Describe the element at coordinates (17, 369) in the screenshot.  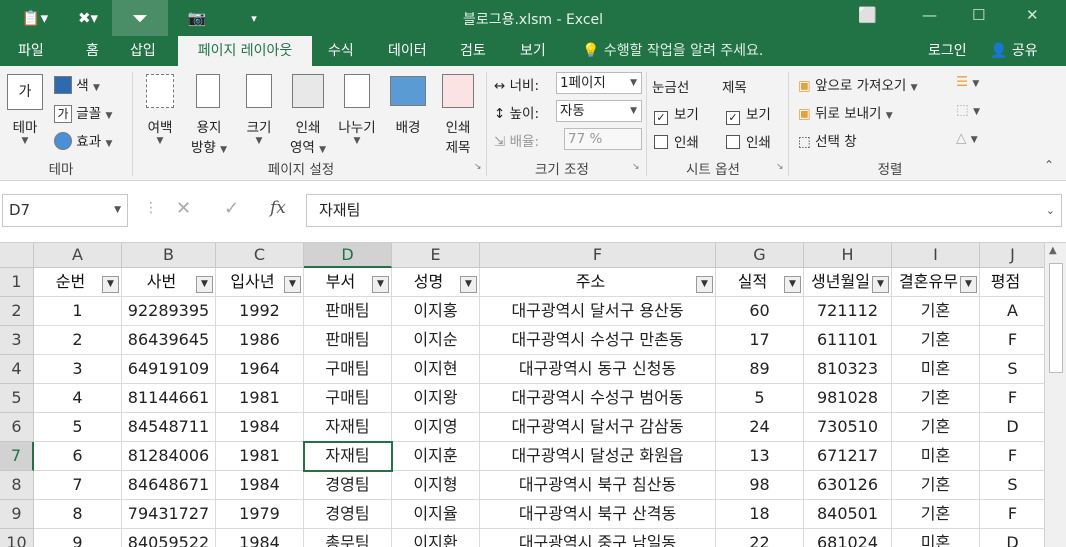
I see `row-header: 4` at that location.